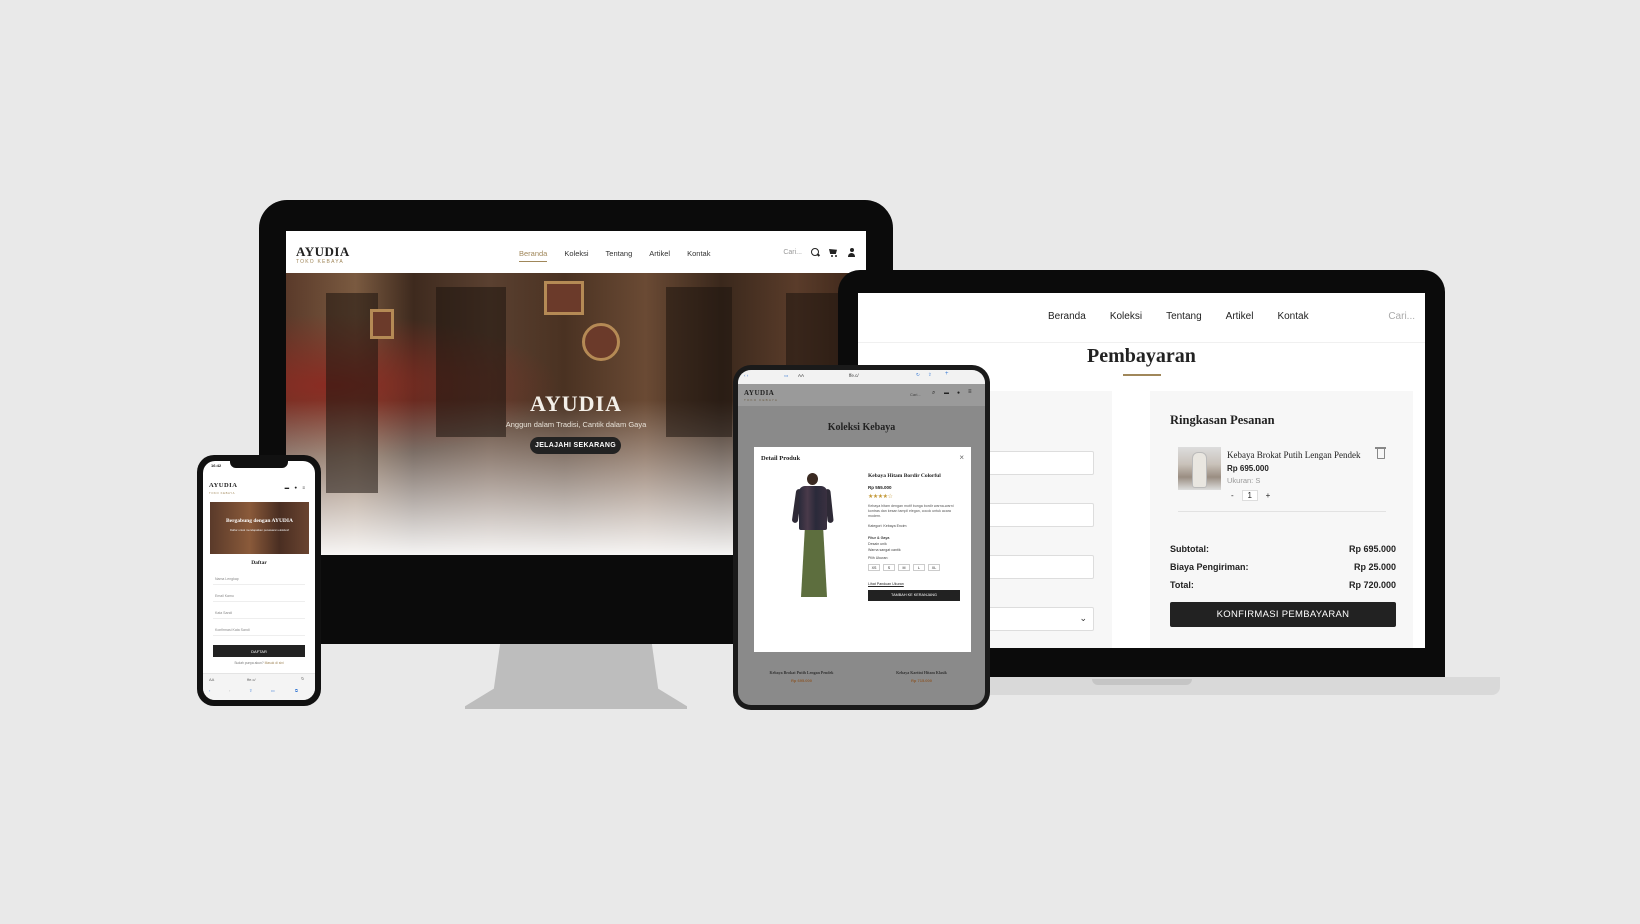  I want to click on qty-plus-button: +, so click(1268, 495).